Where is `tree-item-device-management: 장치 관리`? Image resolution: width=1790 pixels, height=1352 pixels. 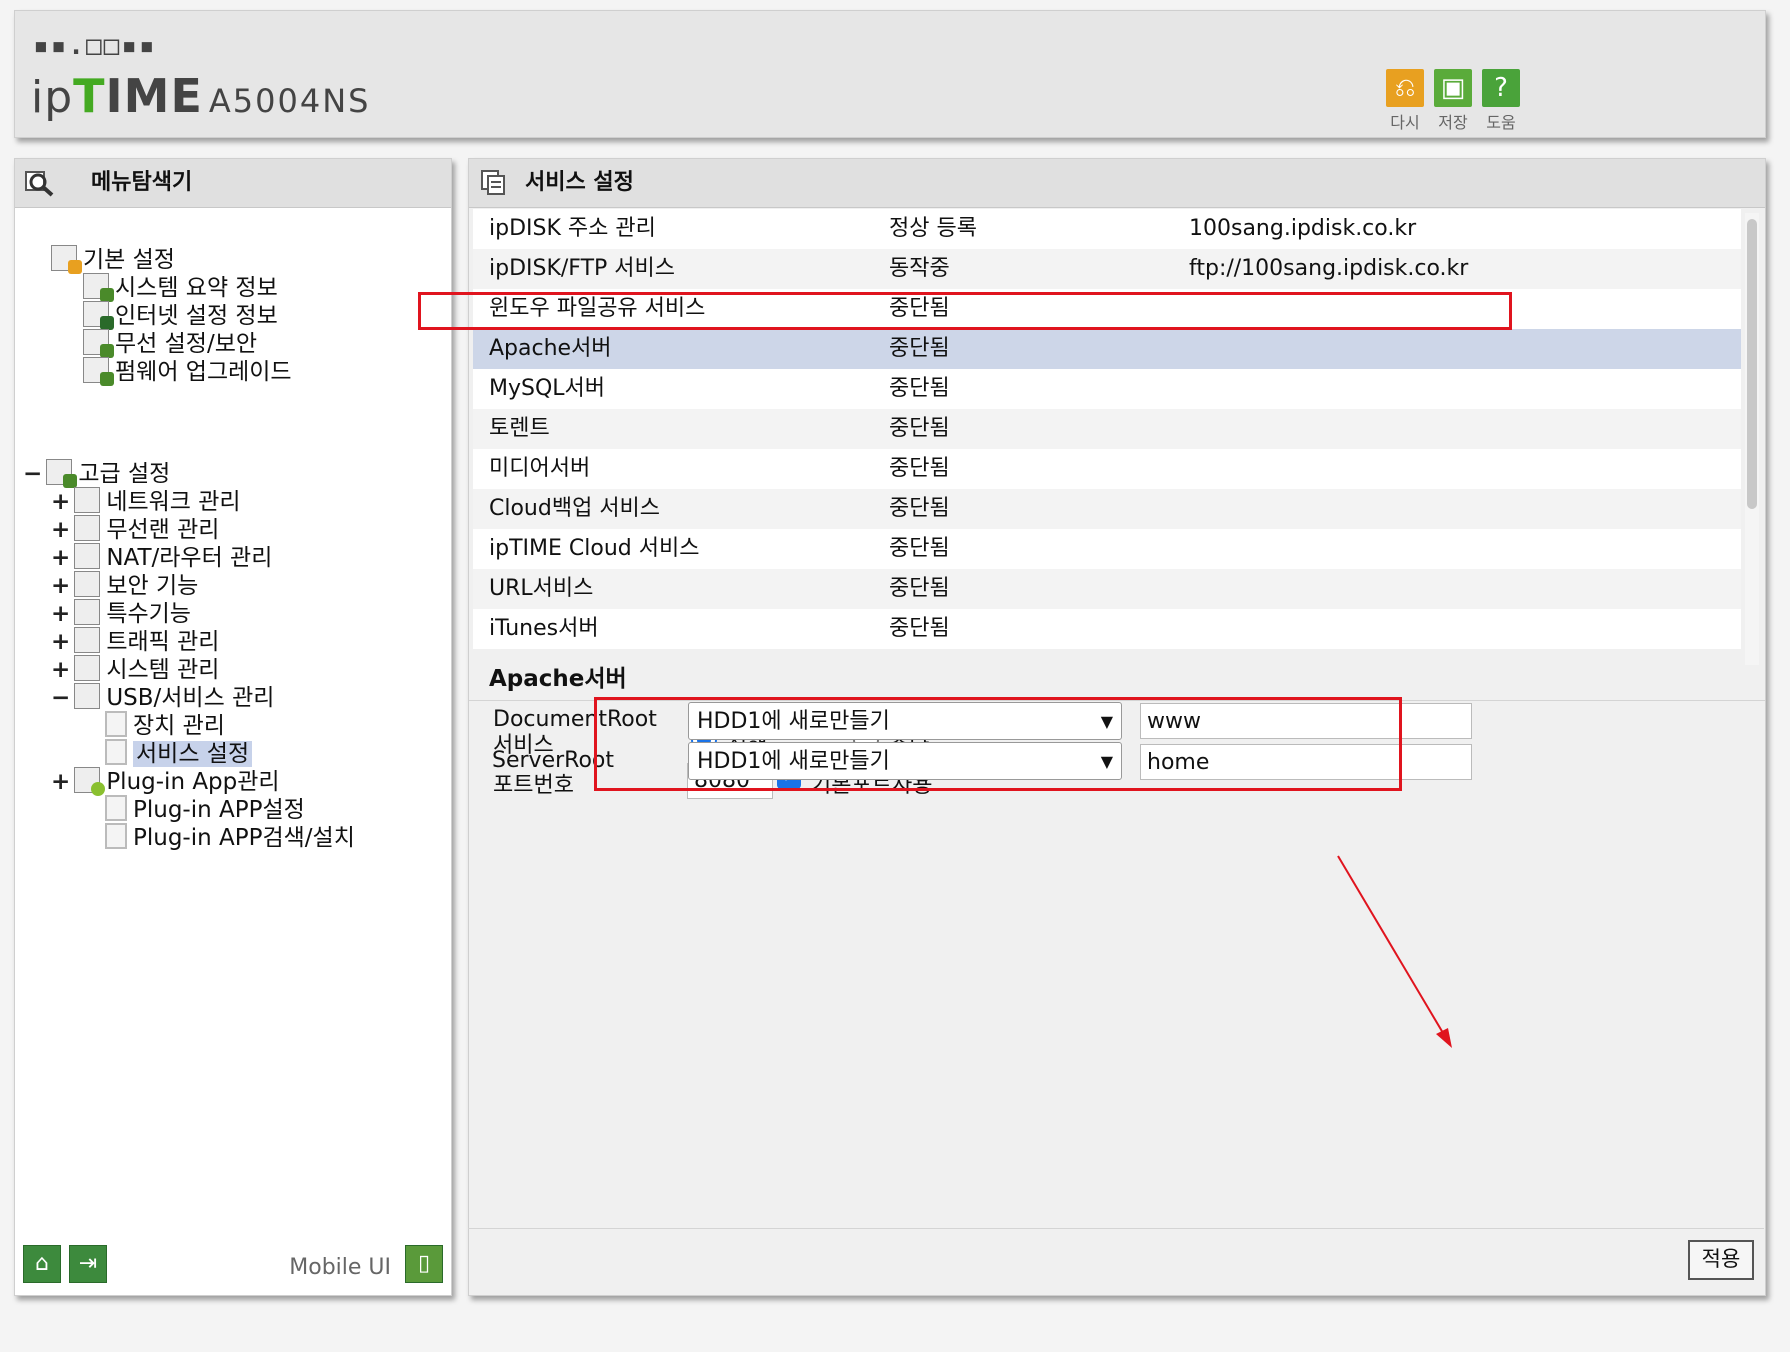 tree-item-device-management: 장치 관리 is located at coordinates (165, 726).